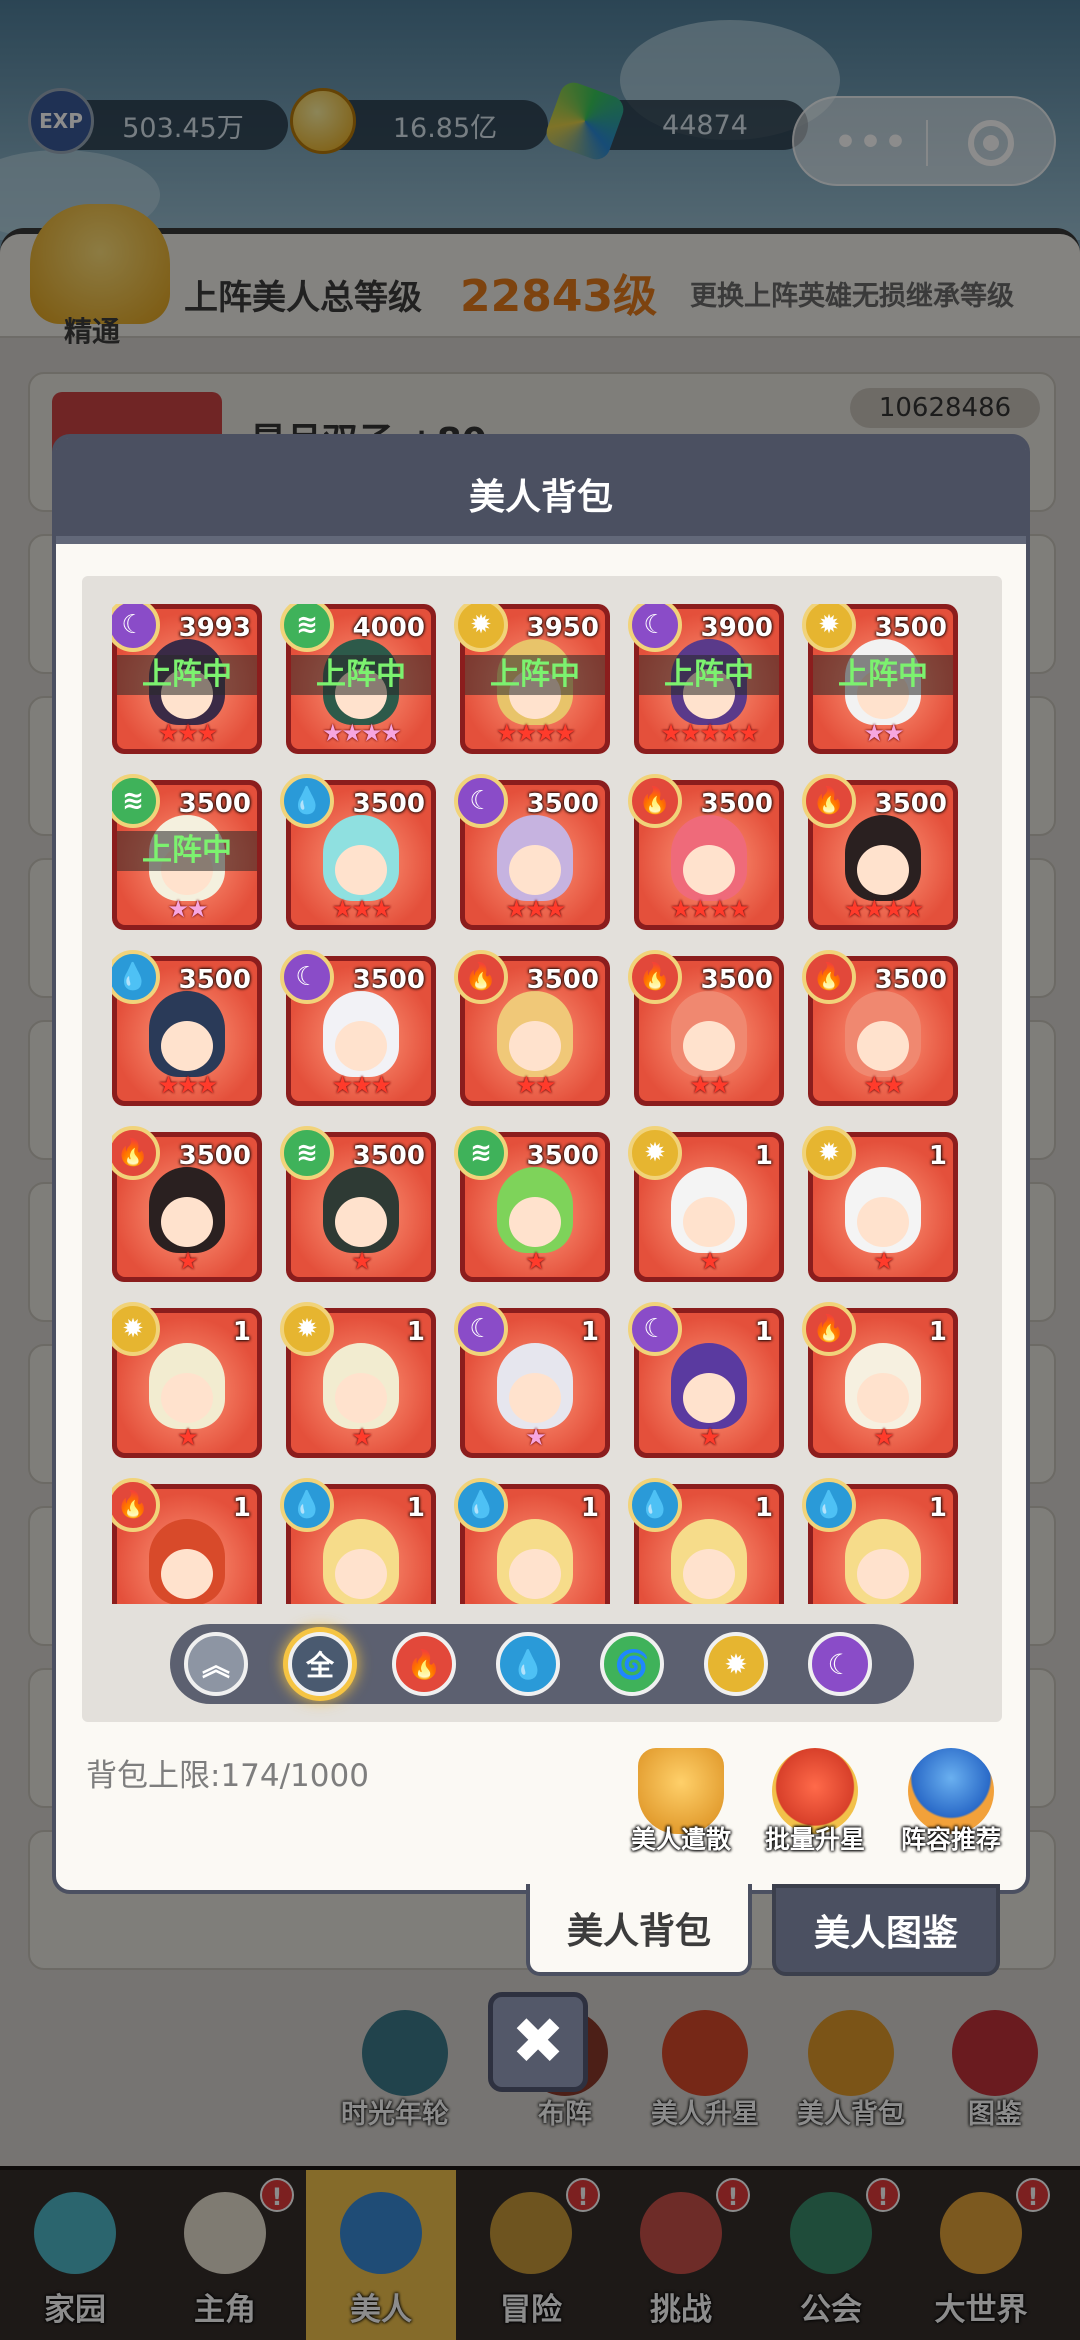 The width and height of the screenshot is (1080, 2340). What do you see at coordinates (815, 1808) in the screenshot?
I see `batch-star-up-button: 批量升星` at bounding box center [815, 1808].